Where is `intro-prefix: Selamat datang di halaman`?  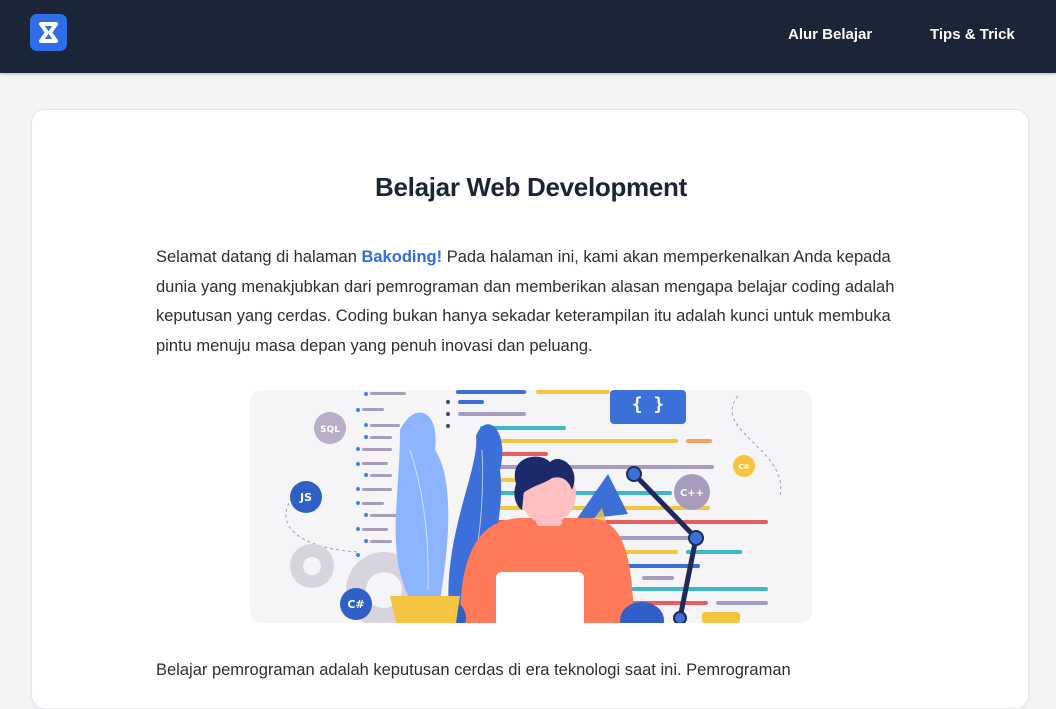
intro-prefix: Selamat datang di halaman is located at coordinates (259, 257).